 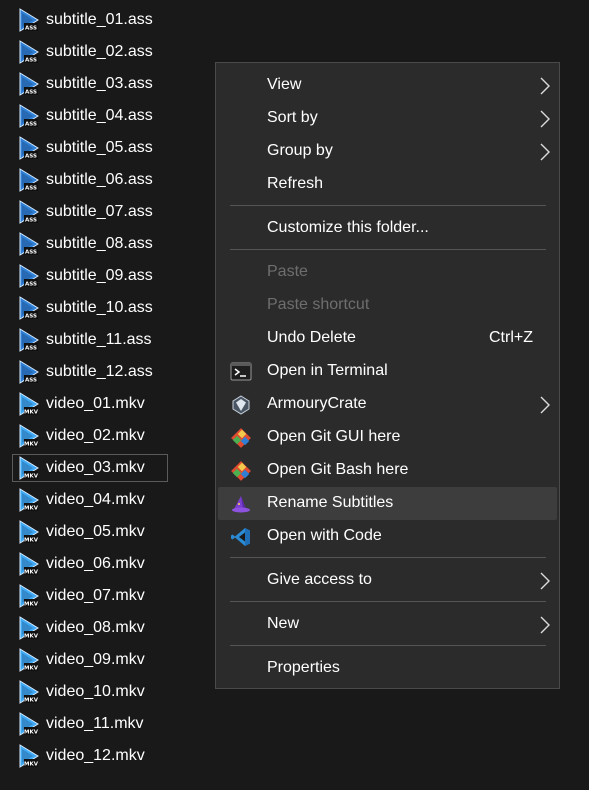 I want to click on file-name: video_01.mkv, so click(x=95, y=403).